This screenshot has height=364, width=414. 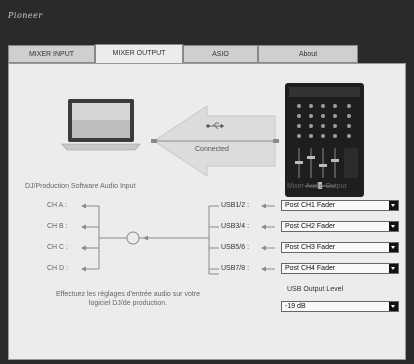 What do you see at coordinates (80, 186) in the screenshot?
I see `software-input-title: DJ/Production Software Audio Input` at bounding box center [80, 186].